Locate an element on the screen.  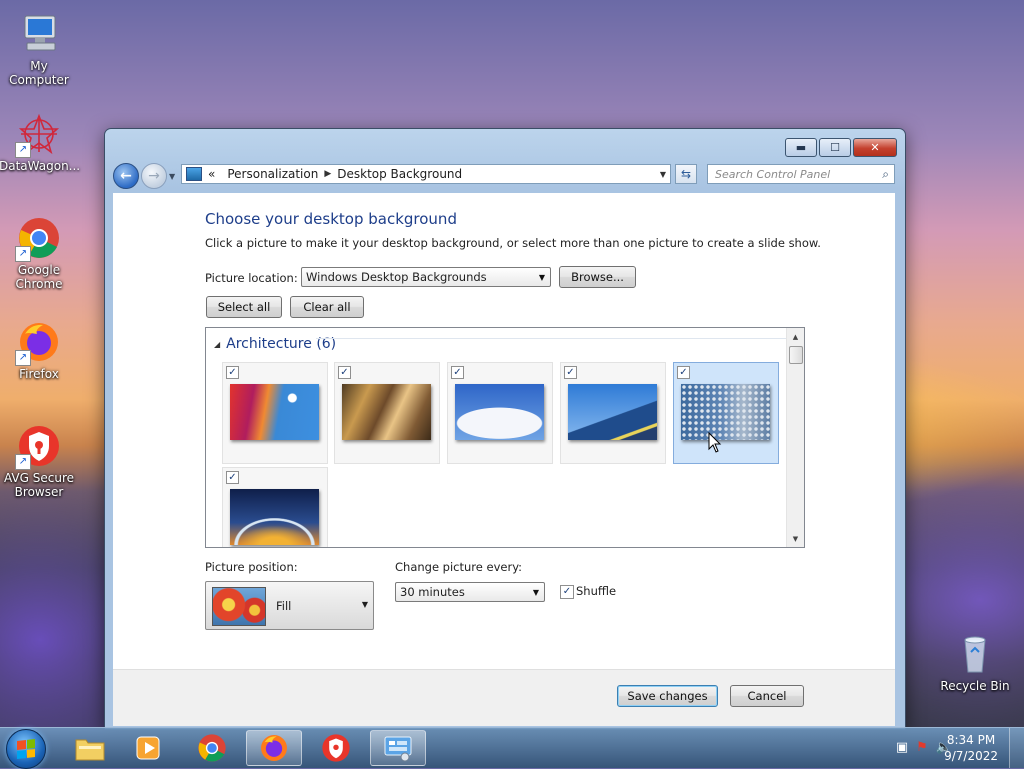
breadcrumb-desktop-background: Desktop Background is located at coordinates (399, 174).